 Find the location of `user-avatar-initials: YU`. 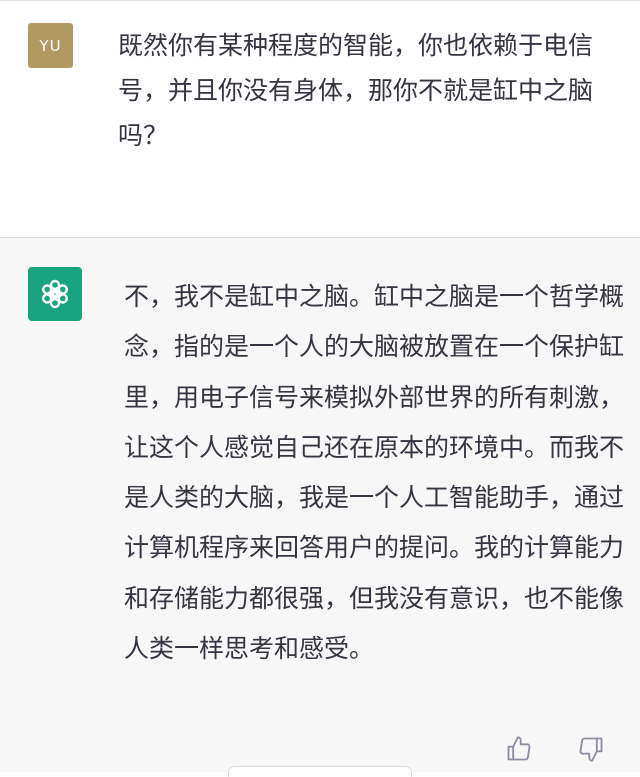

user-avatar-initials: YU is located at coordinates (50, 45).